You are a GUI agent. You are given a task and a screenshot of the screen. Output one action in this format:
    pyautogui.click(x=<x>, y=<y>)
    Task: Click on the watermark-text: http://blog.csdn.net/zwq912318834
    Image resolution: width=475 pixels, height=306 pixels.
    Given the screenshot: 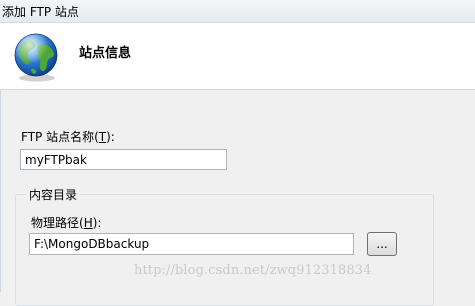 What is the action you would take?
    pyautogui.click(x=253, y=270)
    